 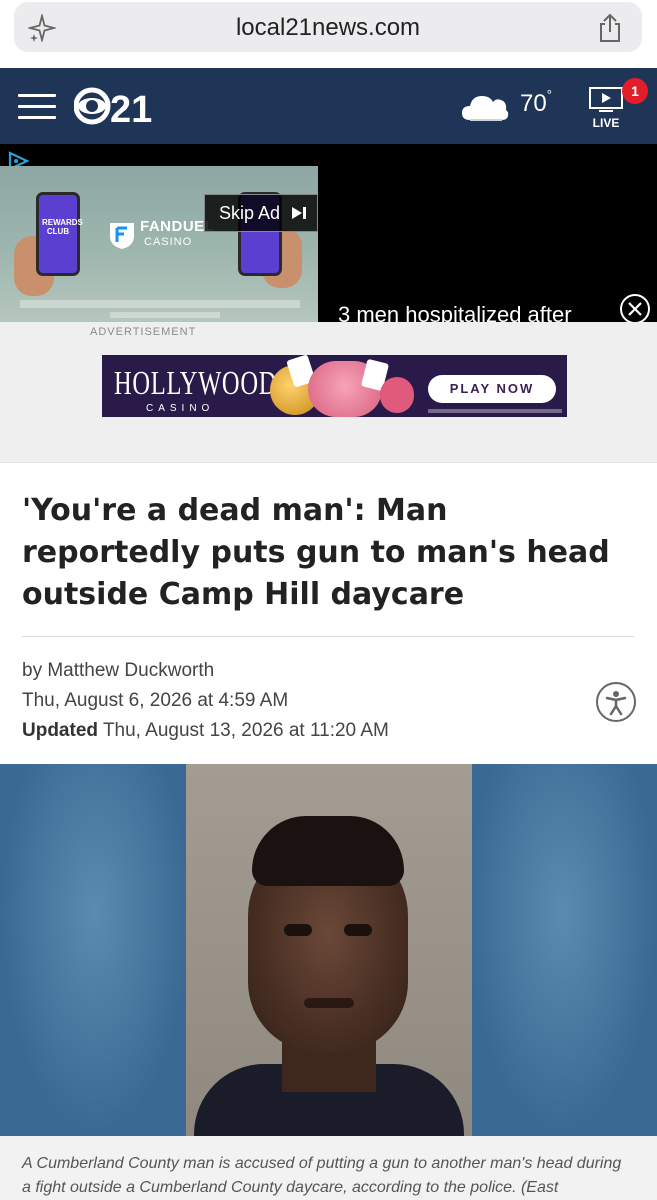 I want to click on url-text: local21news.com, so click(x=328, y=28).